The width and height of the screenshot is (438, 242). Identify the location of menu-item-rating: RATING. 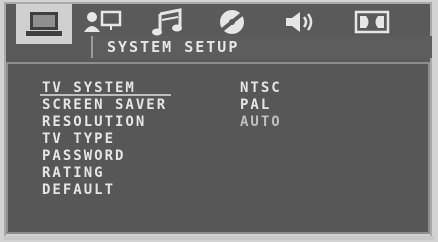
(104, 173).